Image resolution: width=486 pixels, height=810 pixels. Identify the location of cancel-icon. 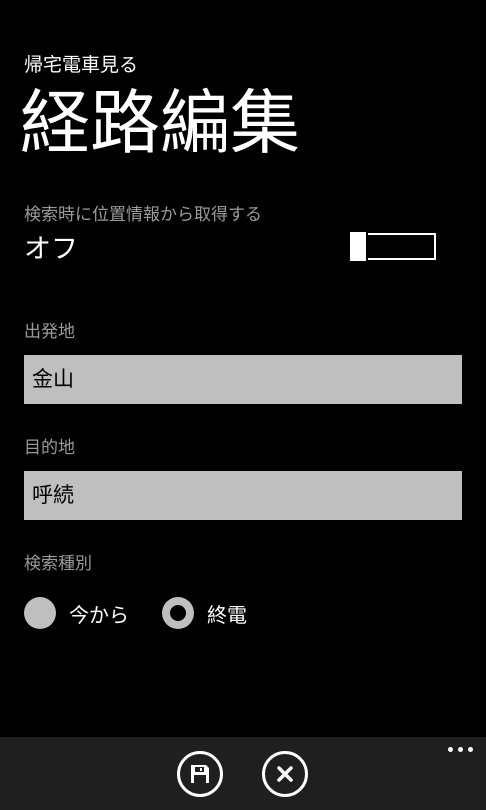
(285, 774).